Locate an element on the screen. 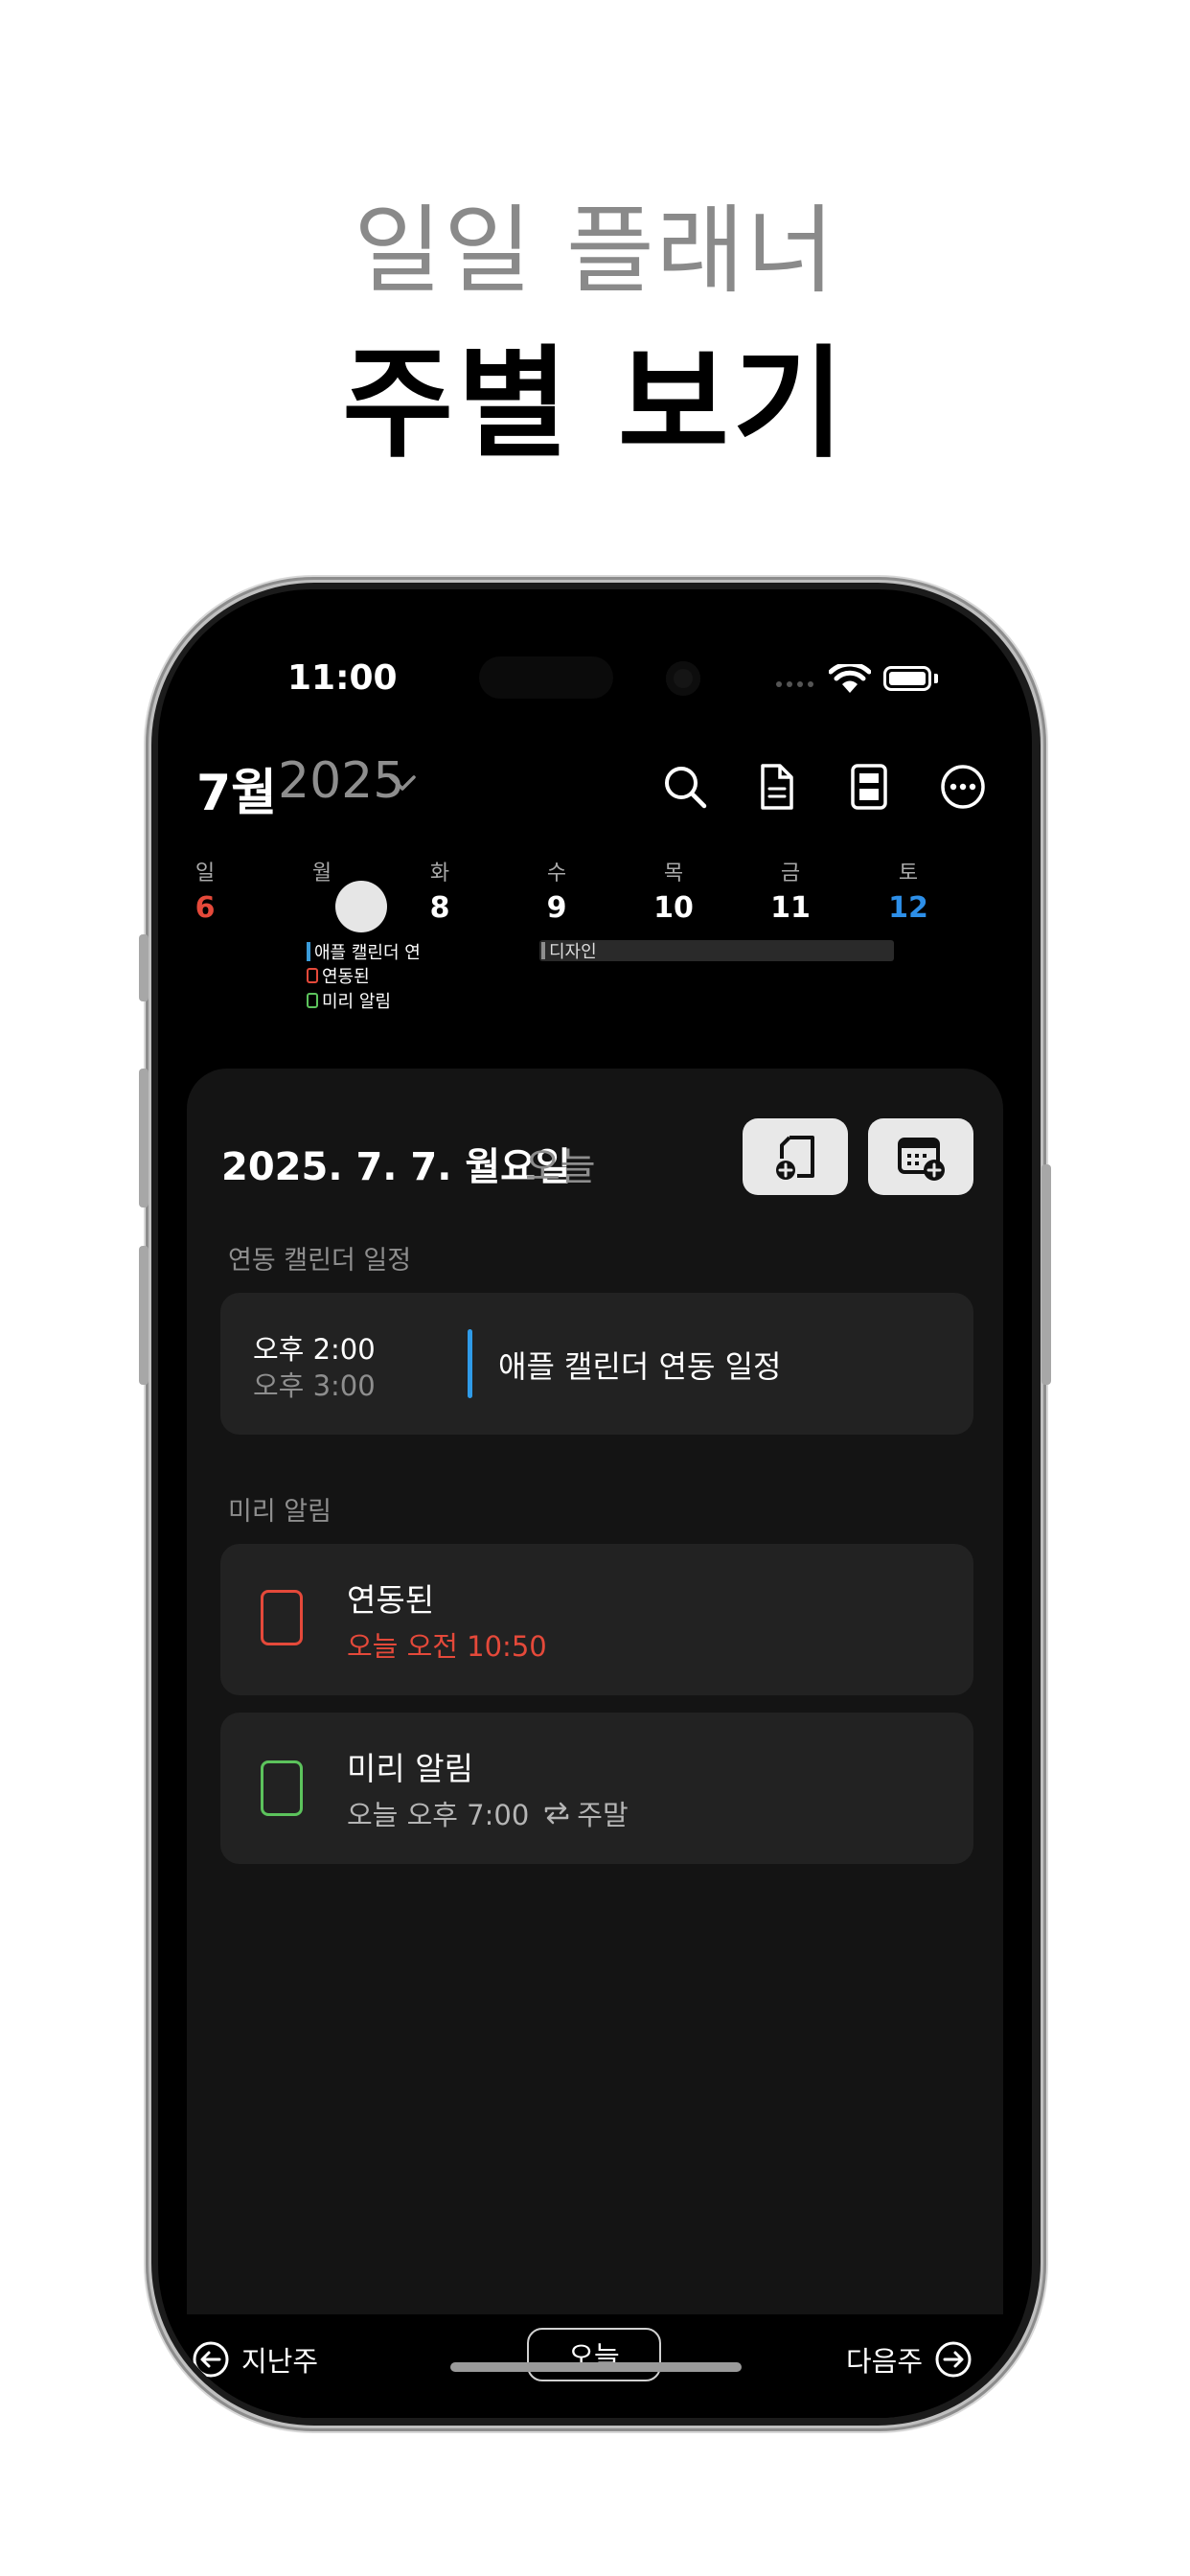  add-note-button is located at coordinates (795, 1156).